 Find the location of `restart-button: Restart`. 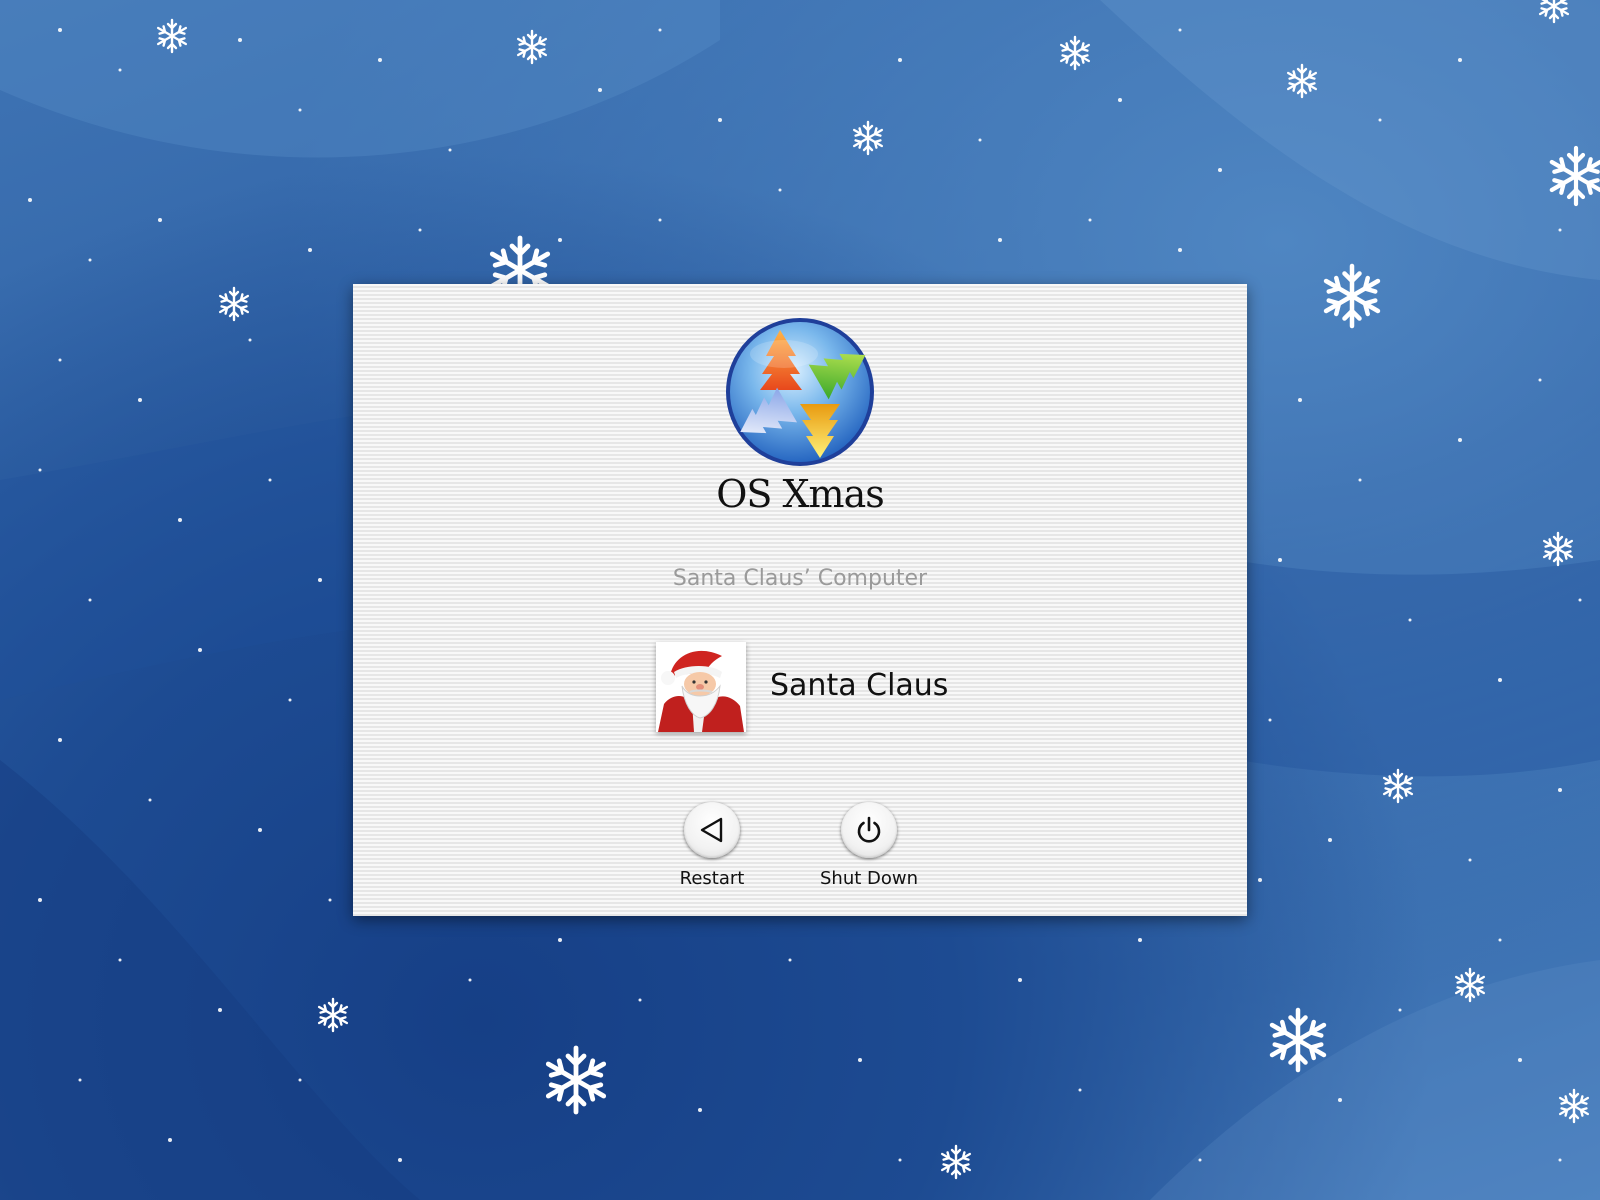

restart-button: Restart is located at coordinates (712, 847).